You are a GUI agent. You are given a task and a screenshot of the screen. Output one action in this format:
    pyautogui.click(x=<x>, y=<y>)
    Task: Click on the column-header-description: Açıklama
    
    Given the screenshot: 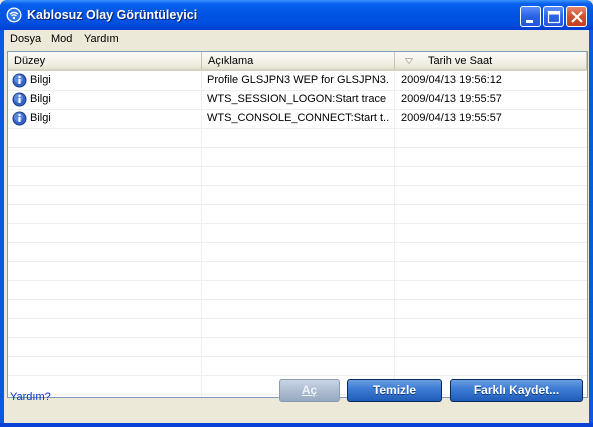 What is the action you would take?
    pyautogui.click(x=298, y=60)
    